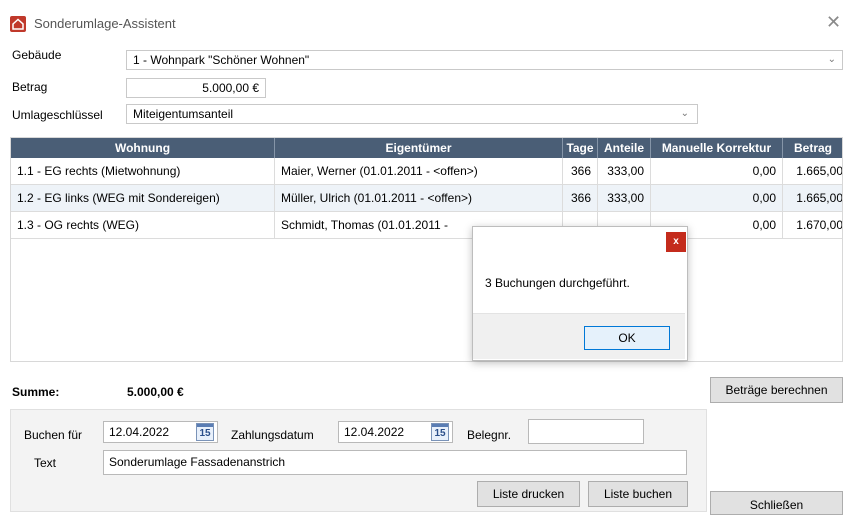  Describe the element at coordinates (421, 3) in the screenshot. I see `background-window-strip` at that location.